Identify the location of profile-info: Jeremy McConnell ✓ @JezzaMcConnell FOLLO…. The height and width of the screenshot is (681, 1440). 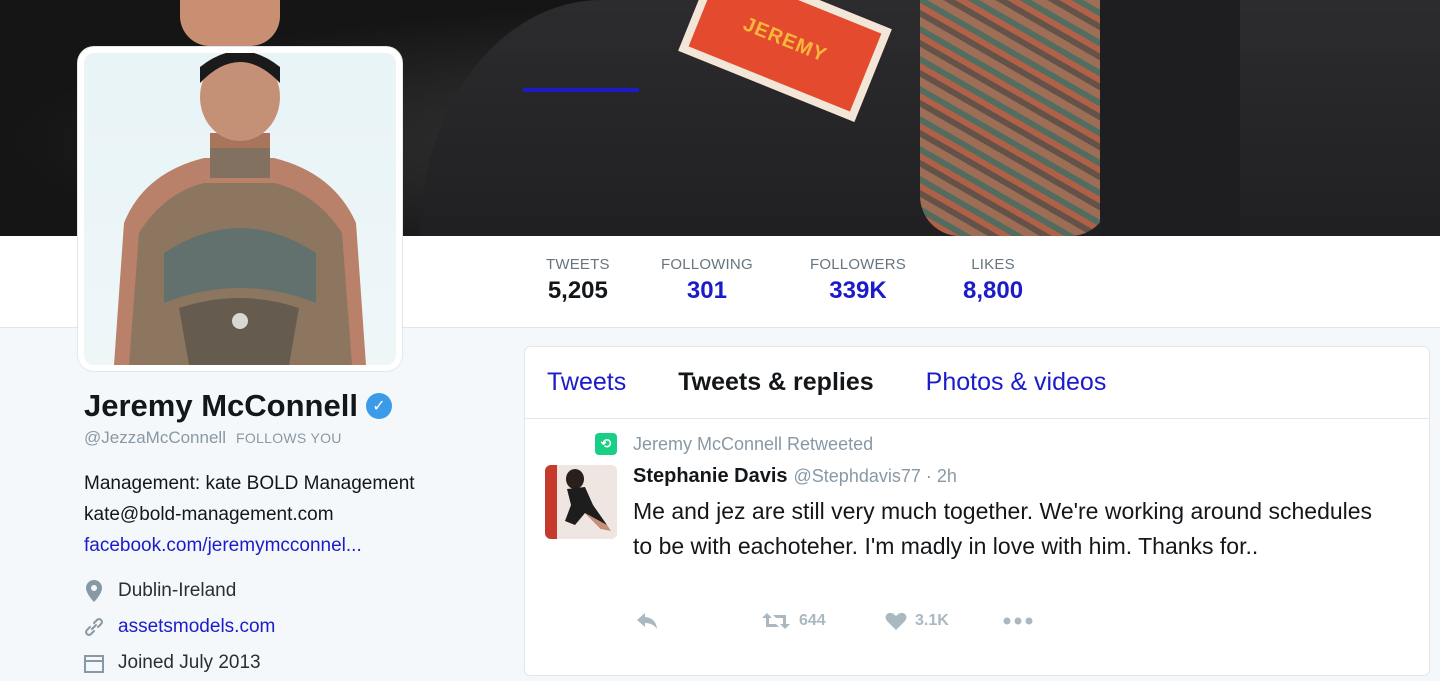
(294, 534).